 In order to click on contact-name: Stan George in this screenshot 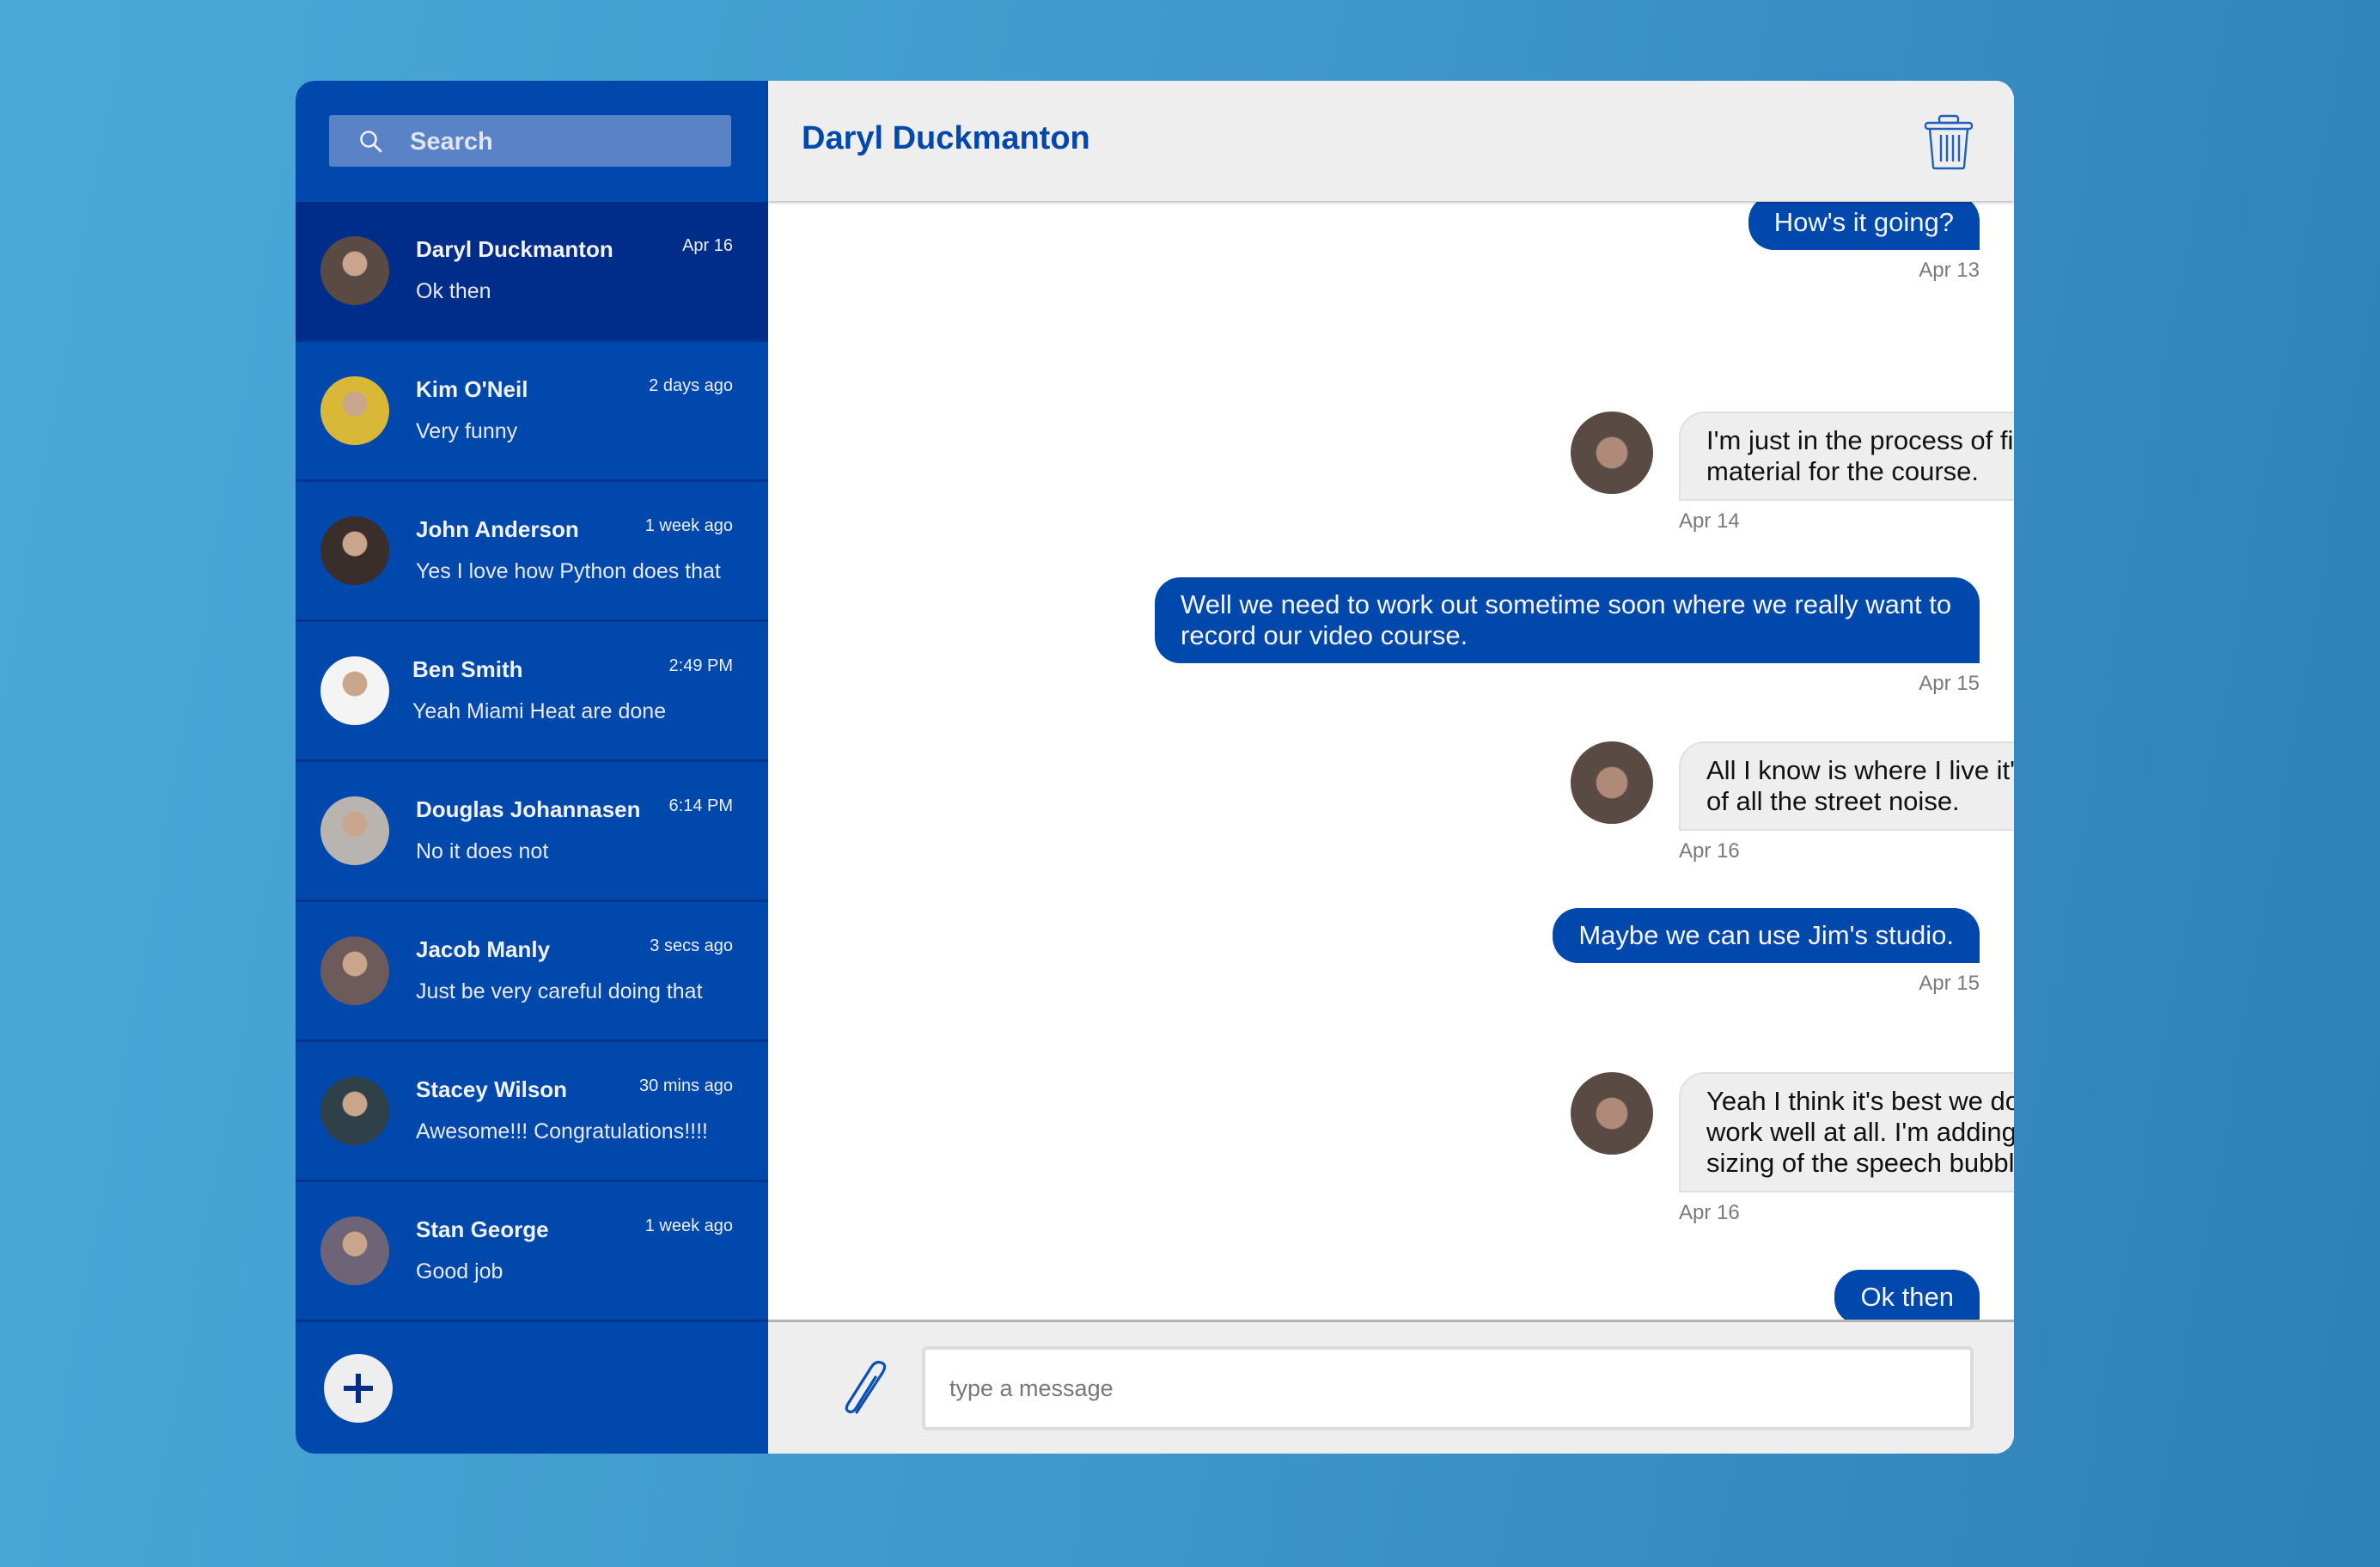, I will do `click(482, 1229)`.